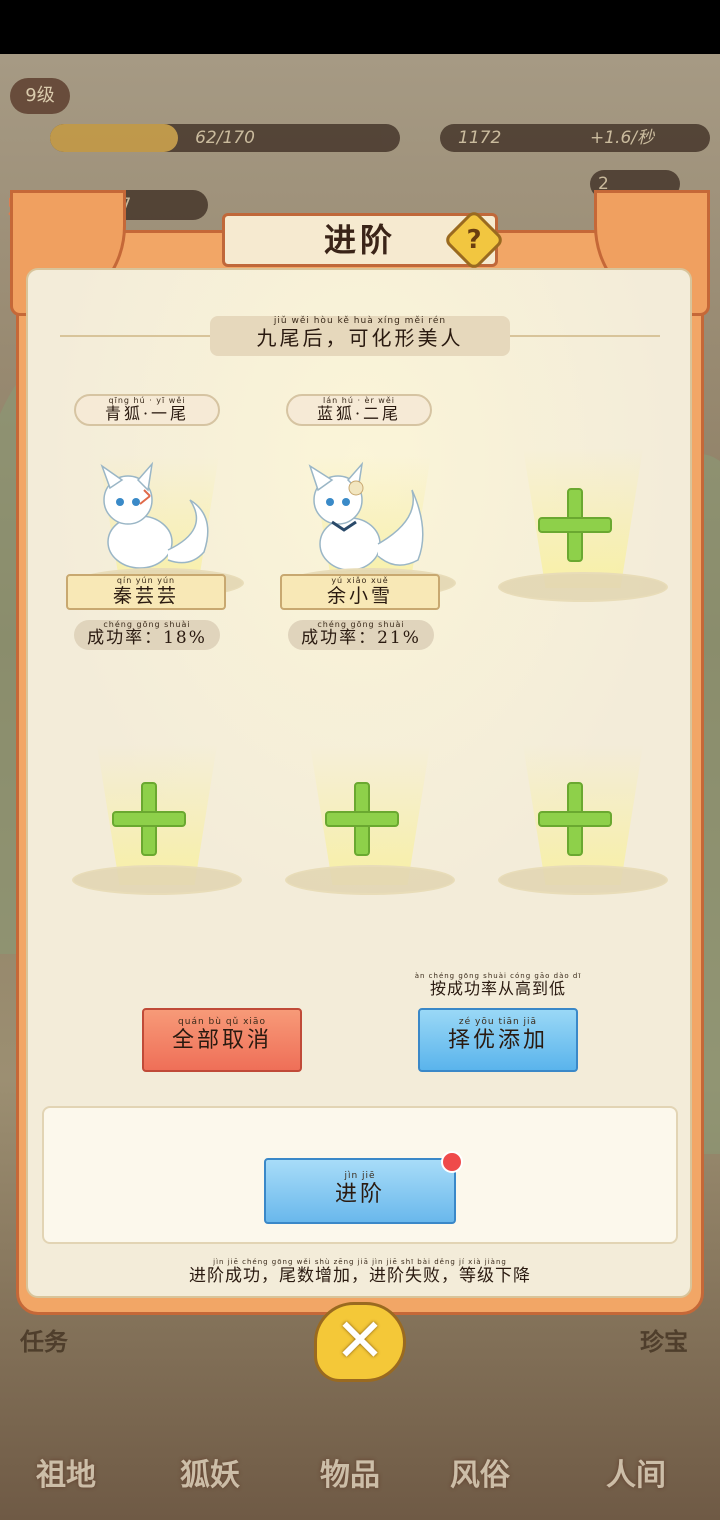 The height and width of the screenshot is (1520, 720). I want to click on close-button: ✕, so click(360, 1342).